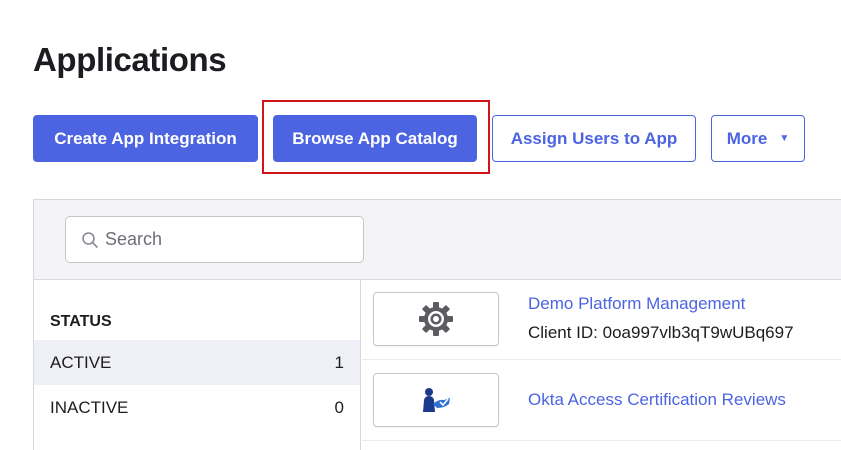 Image resolution: width=841 pixels, height=450 pixels. I want to click on assign-users-to-app-button: Assign Users to App, so click(594, 138).